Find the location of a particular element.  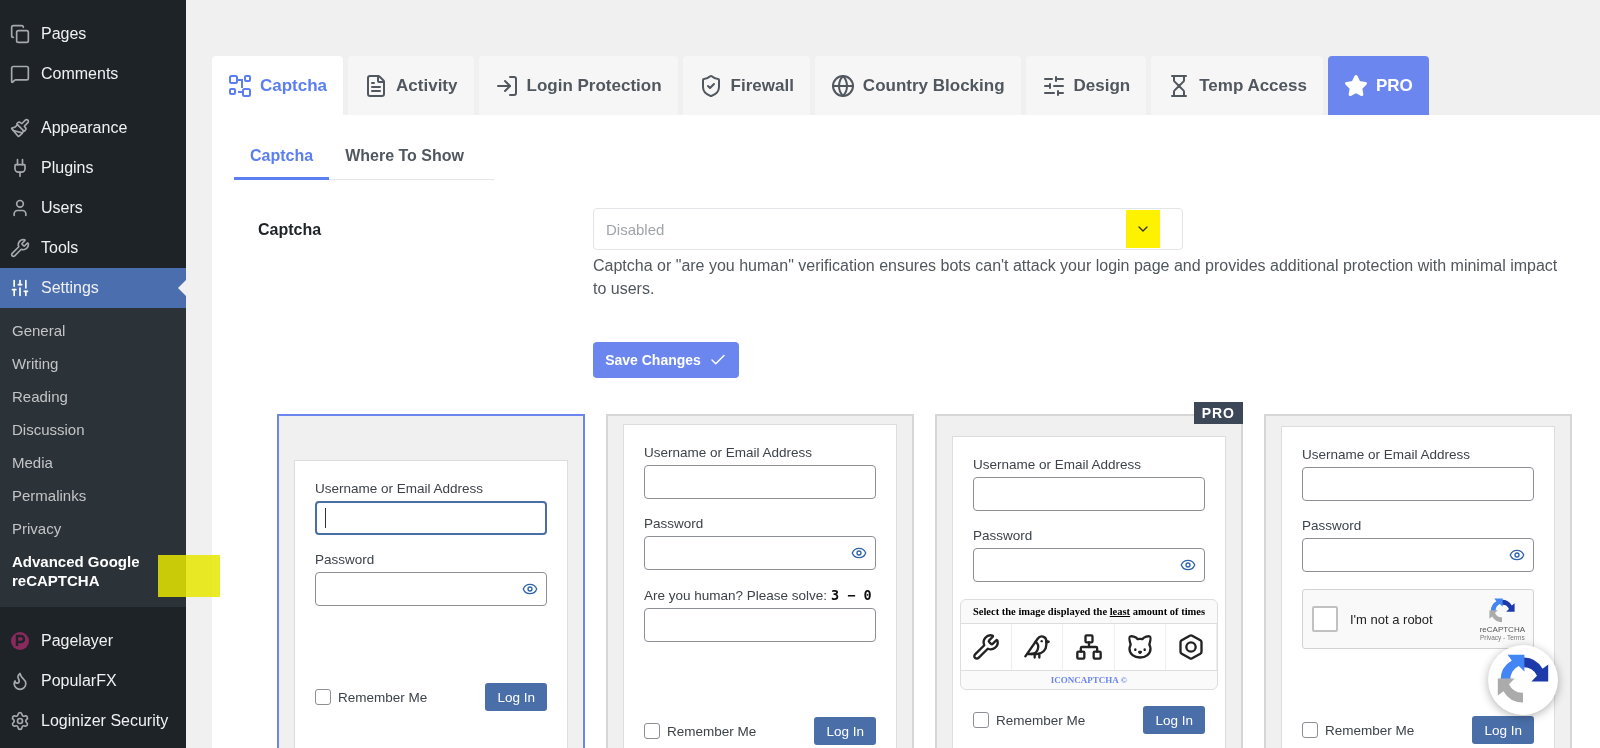

robot-checkbox is located at coordinates (1325, 619).